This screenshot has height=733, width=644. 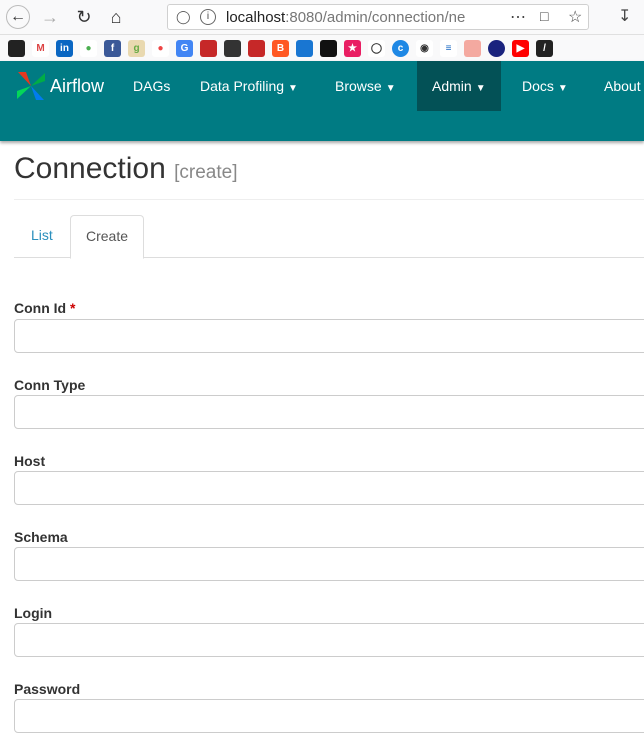 I want to click on host-label: Host, so click(x=30, y=461).